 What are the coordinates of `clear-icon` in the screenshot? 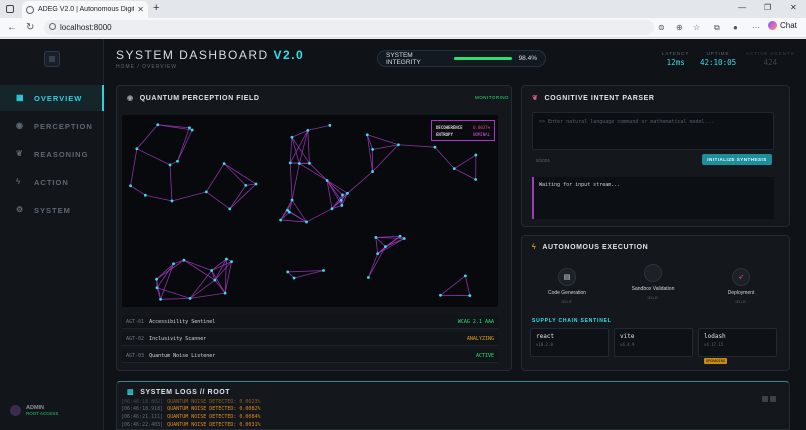 It's located at (773, 399).